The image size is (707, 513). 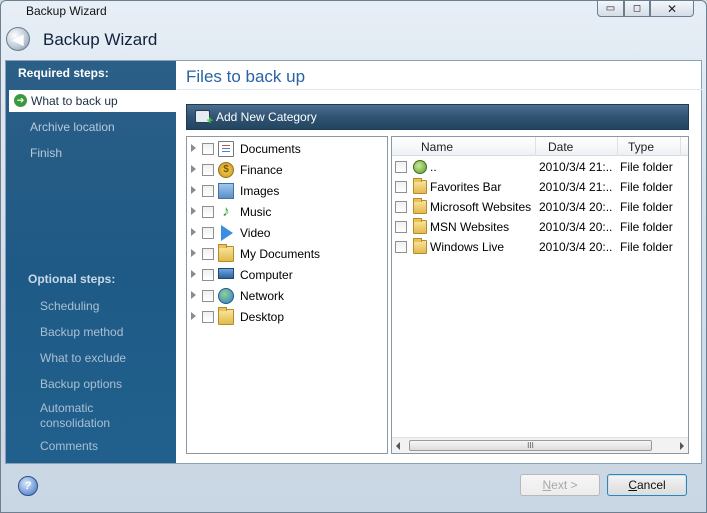 I want to click on tree-item-images: Images, so click(x=287, y=191).